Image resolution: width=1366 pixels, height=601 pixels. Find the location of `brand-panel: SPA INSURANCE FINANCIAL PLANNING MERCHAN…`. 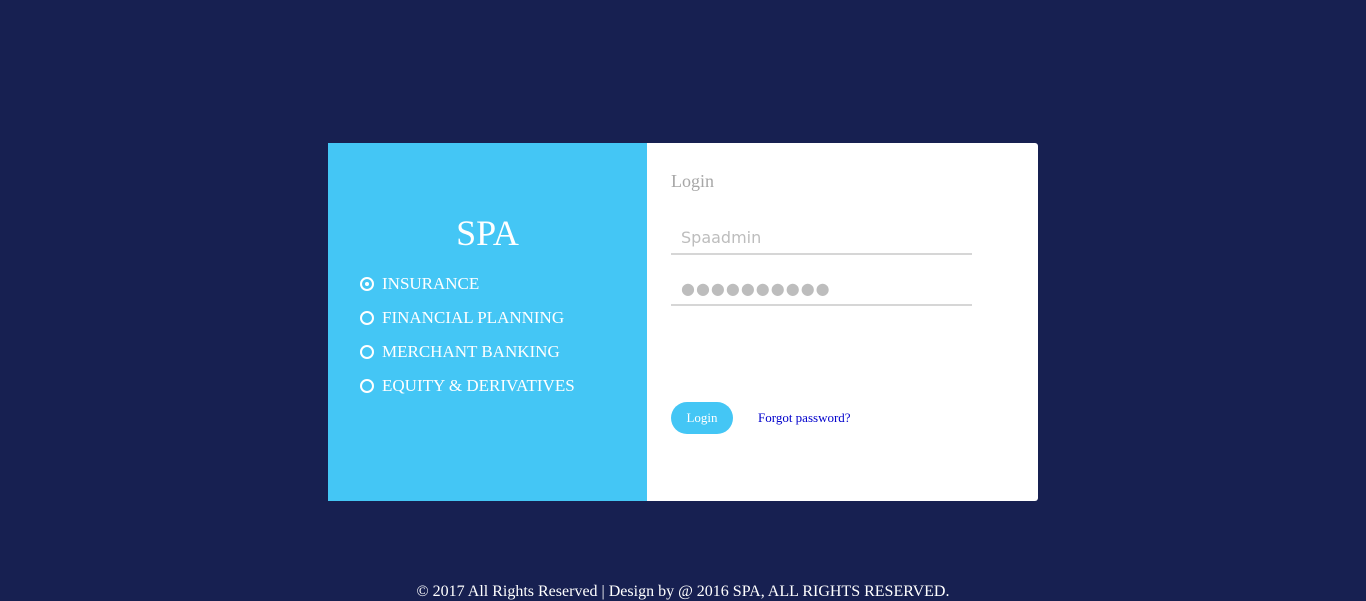

brand-panel: SPA INSURANCE FINANCIAL PLANNING MERCHAN… is located at coordinates (487, 322).